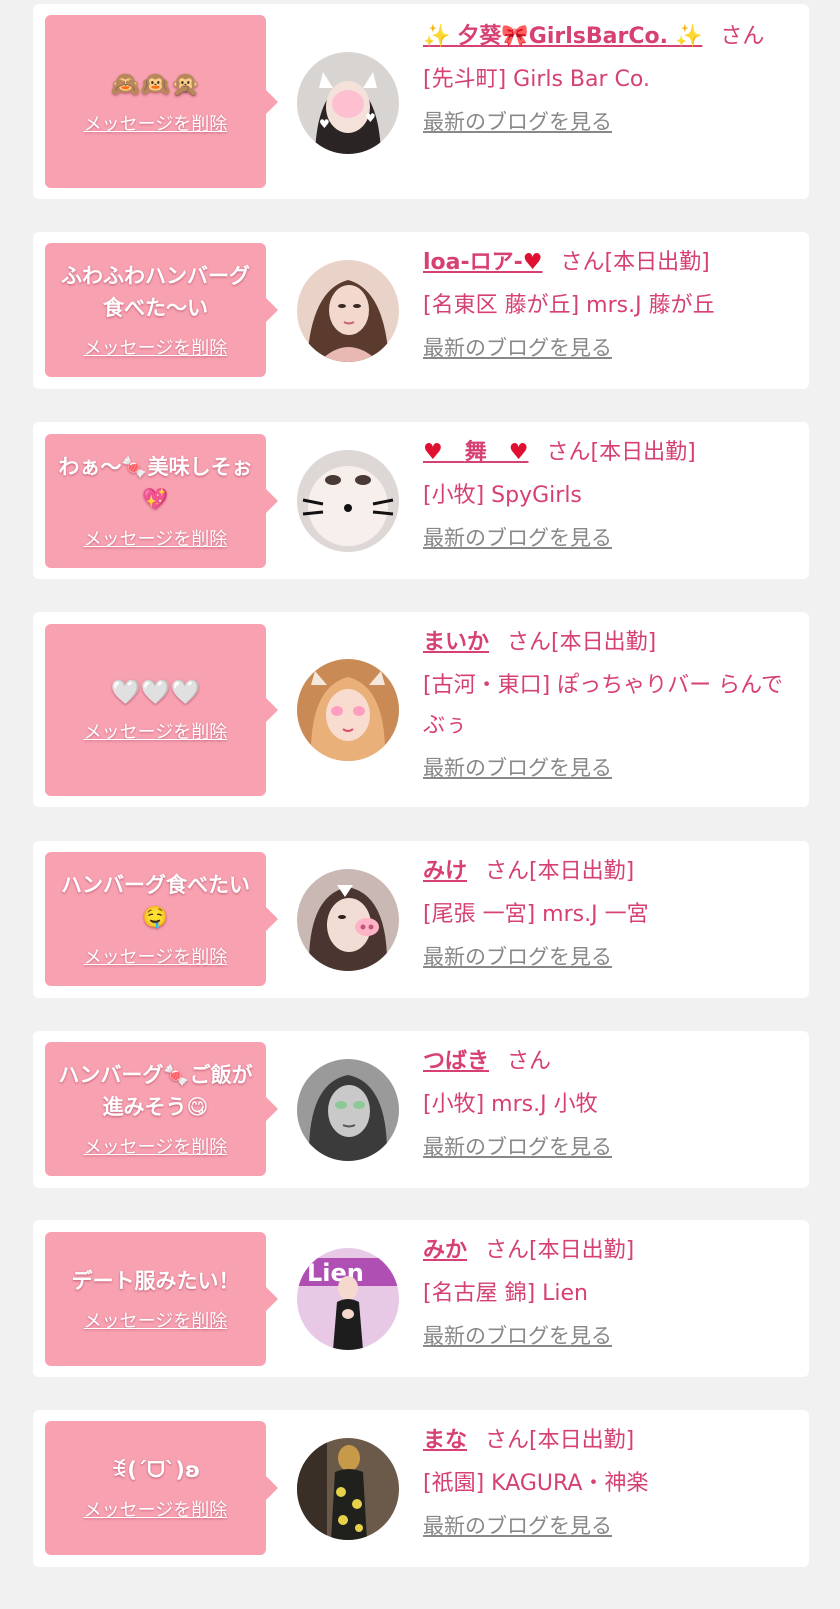  Describe the element at coordinates (607, 1290) in the screenshot. I see `card-info: みか さん[本日出勤] [名古屋 錦] Lien 最新のブログを見る` at that location.